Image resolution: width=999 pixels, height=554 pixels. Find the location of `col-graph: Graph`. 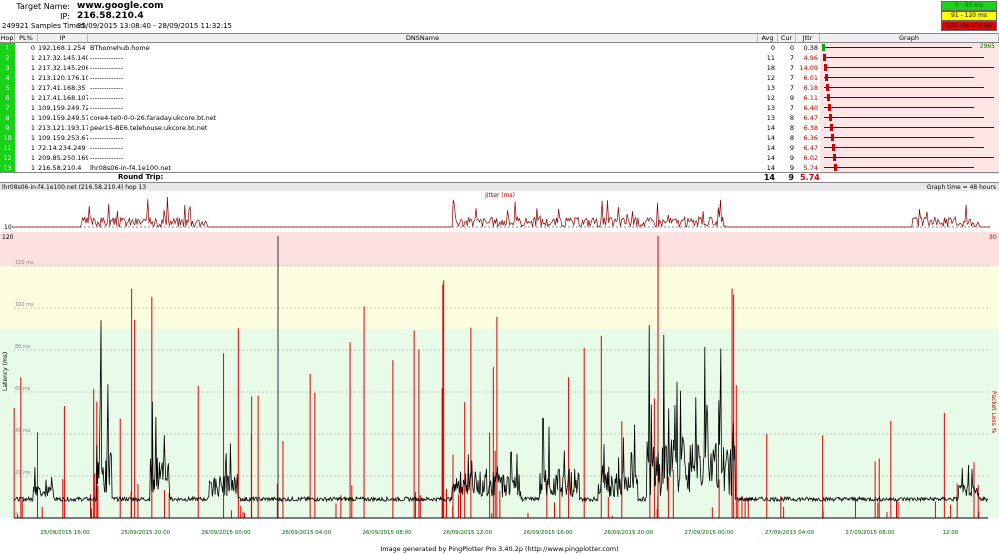

col-graph: Graph is located at coordinates (909, 38).